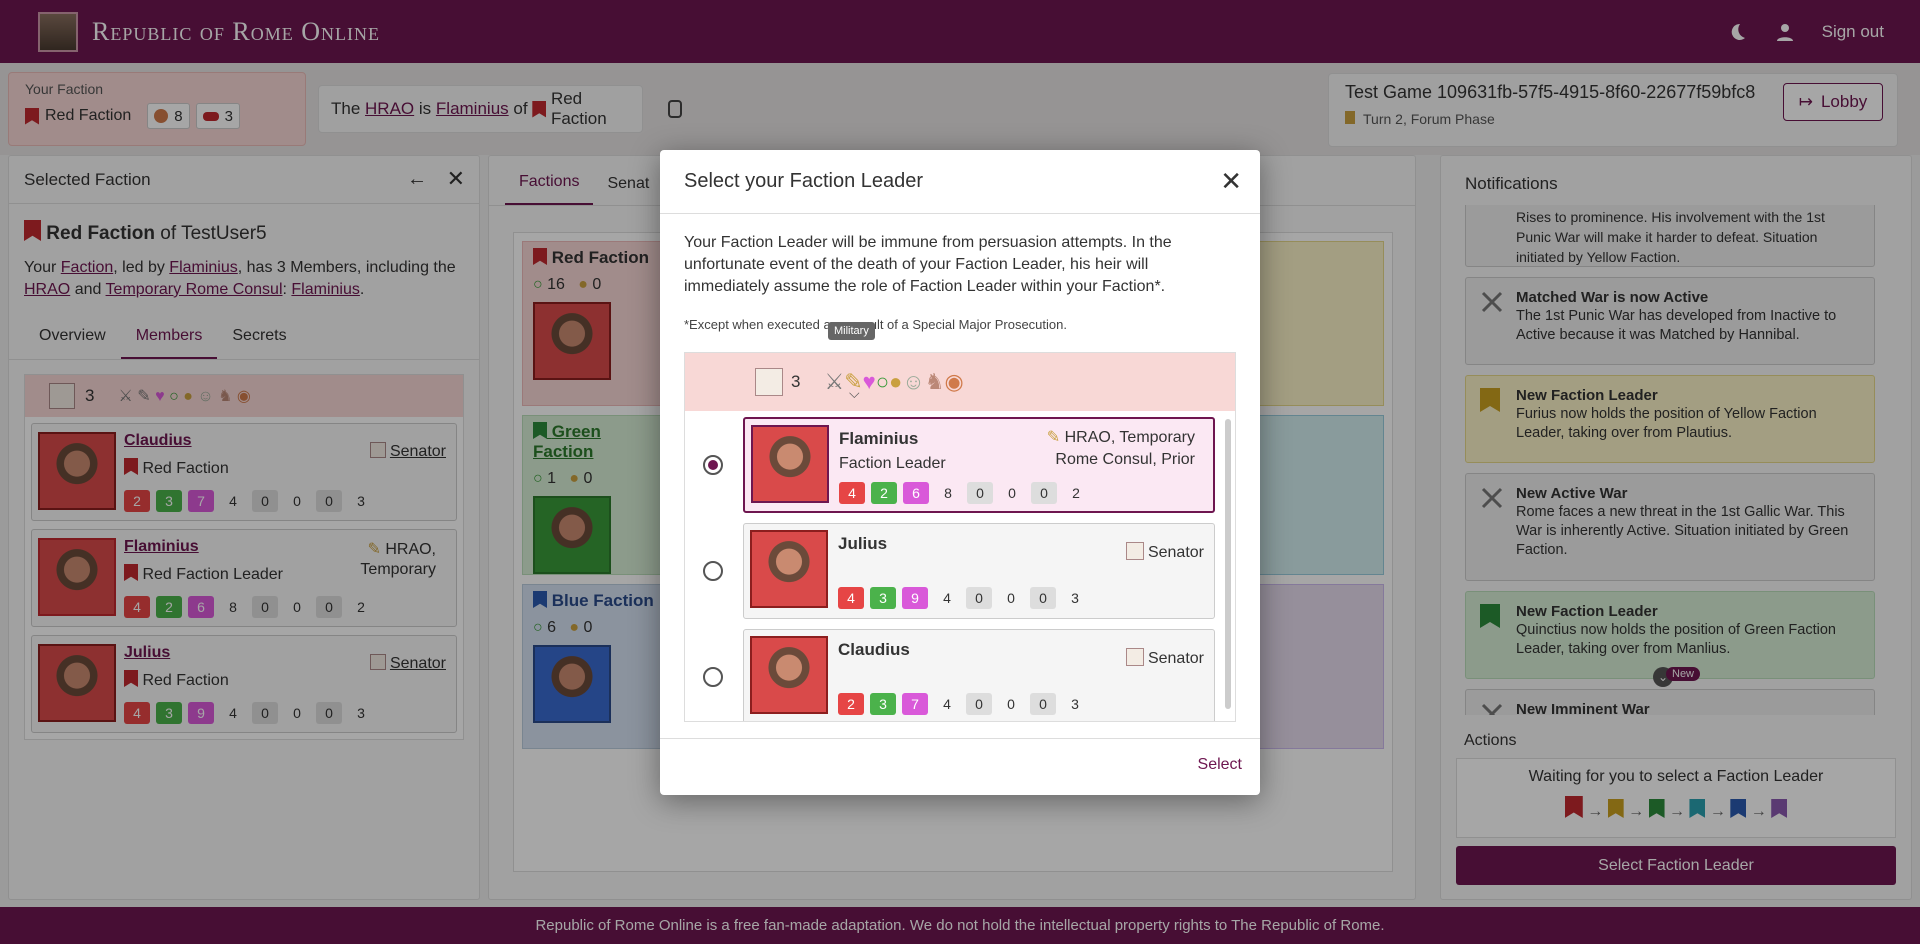 The width and height of the screenshot is (1920, 944). What do you see at coordinates (851, 331) in the screenshot?
I see `tooltip: Military` at bounding box center [851, 331].